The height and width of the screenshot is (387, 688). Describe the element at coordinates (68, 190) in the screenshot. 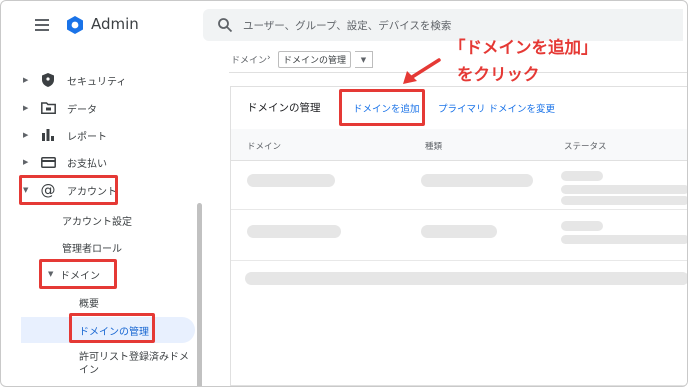

I see `highlight-account` at that location.